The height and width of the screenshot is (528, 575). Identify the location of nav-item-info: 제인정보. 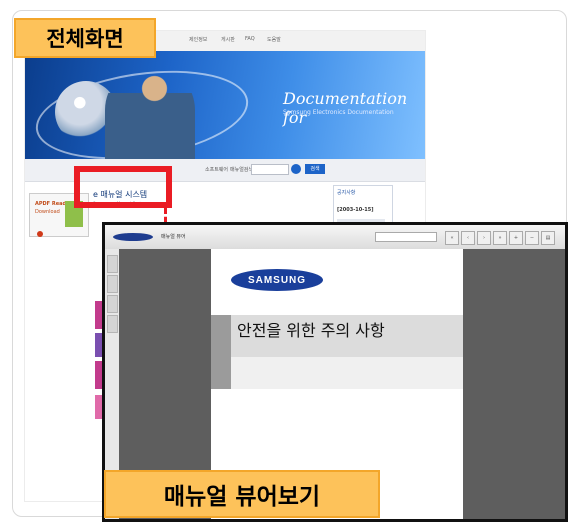
(198, 39).